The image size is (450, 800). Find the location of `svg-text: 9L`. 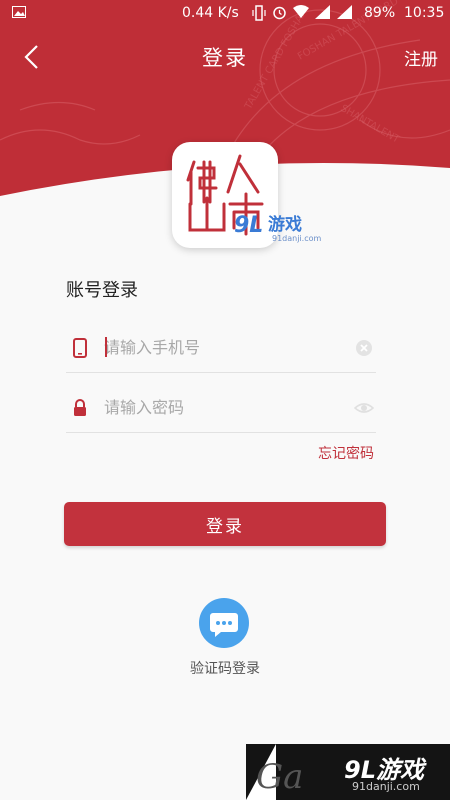

svg-text: 9L is located at coordinates (248, 225).